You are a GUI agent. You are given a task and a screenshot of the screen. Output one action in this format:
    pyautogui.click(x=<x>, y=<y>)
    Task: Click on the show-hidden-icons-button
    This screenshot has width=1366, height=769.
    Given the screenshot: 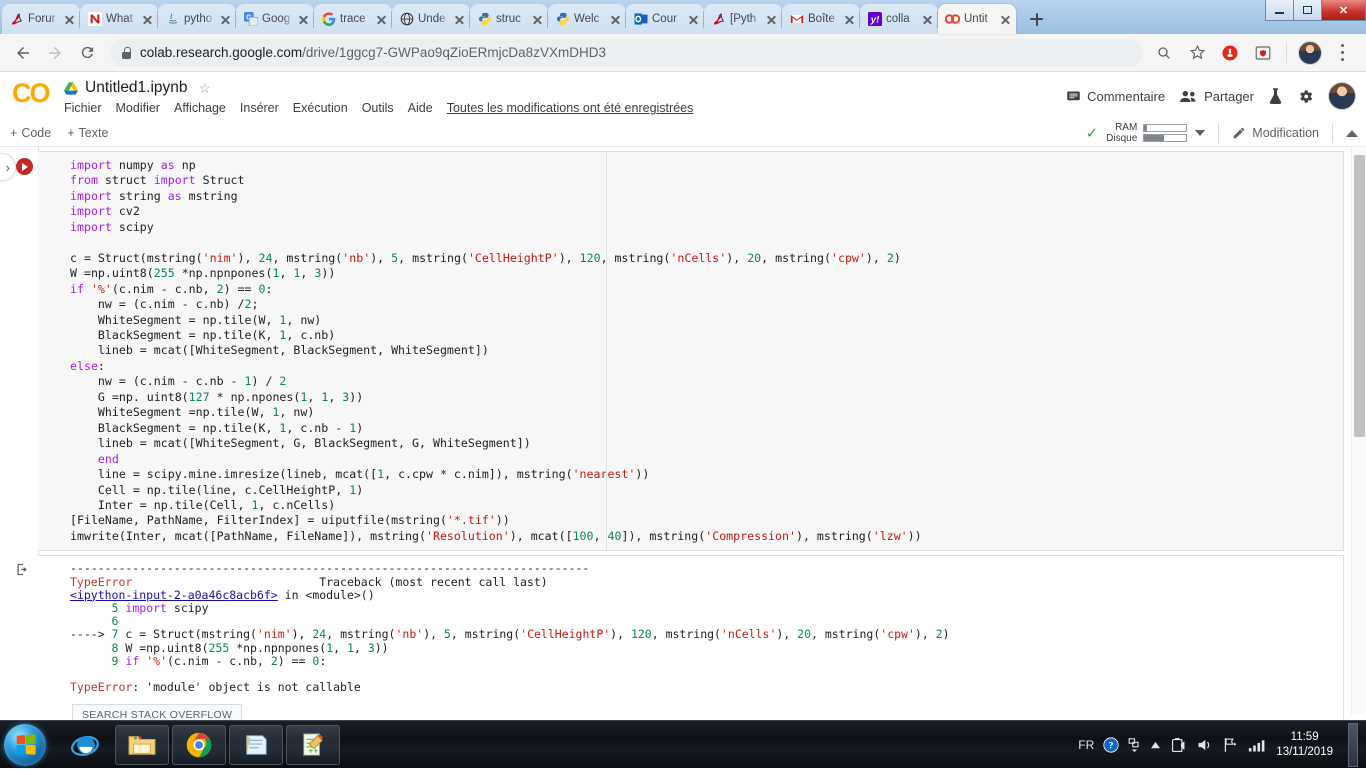 What is the action you would take?
    pyautogui.click(x=1134, y=745)
    